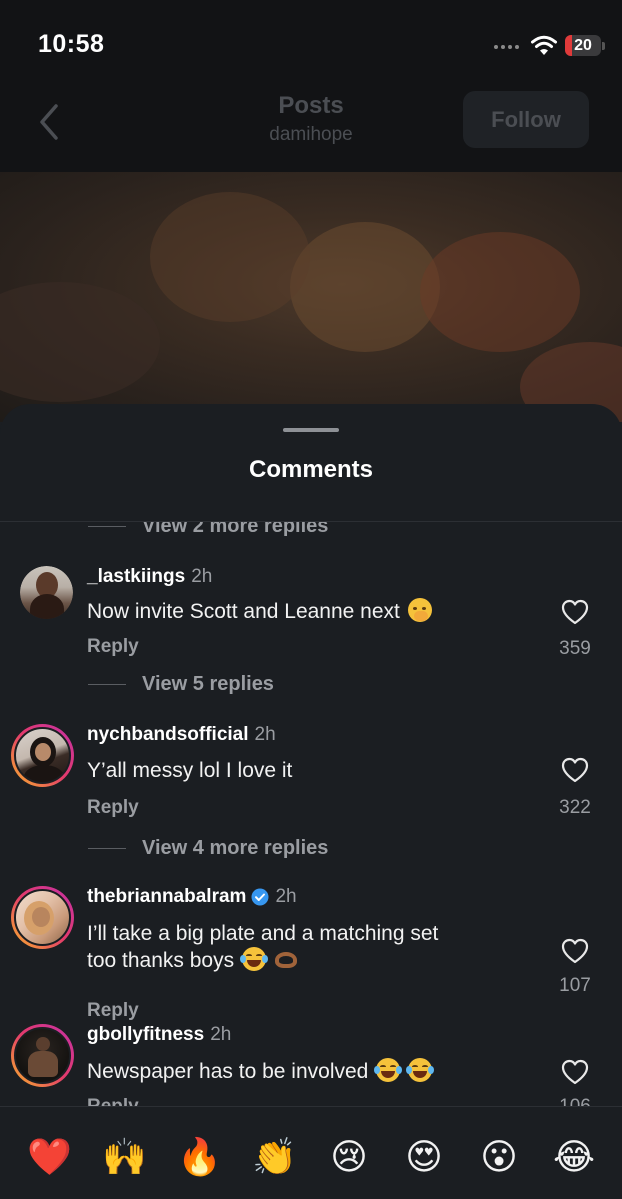 This screenshot has height=1199, width=622. What do you see at coordinates (544, 45) in the screenshot?
I see `wifi-icon` at bounding box center [544, 45].